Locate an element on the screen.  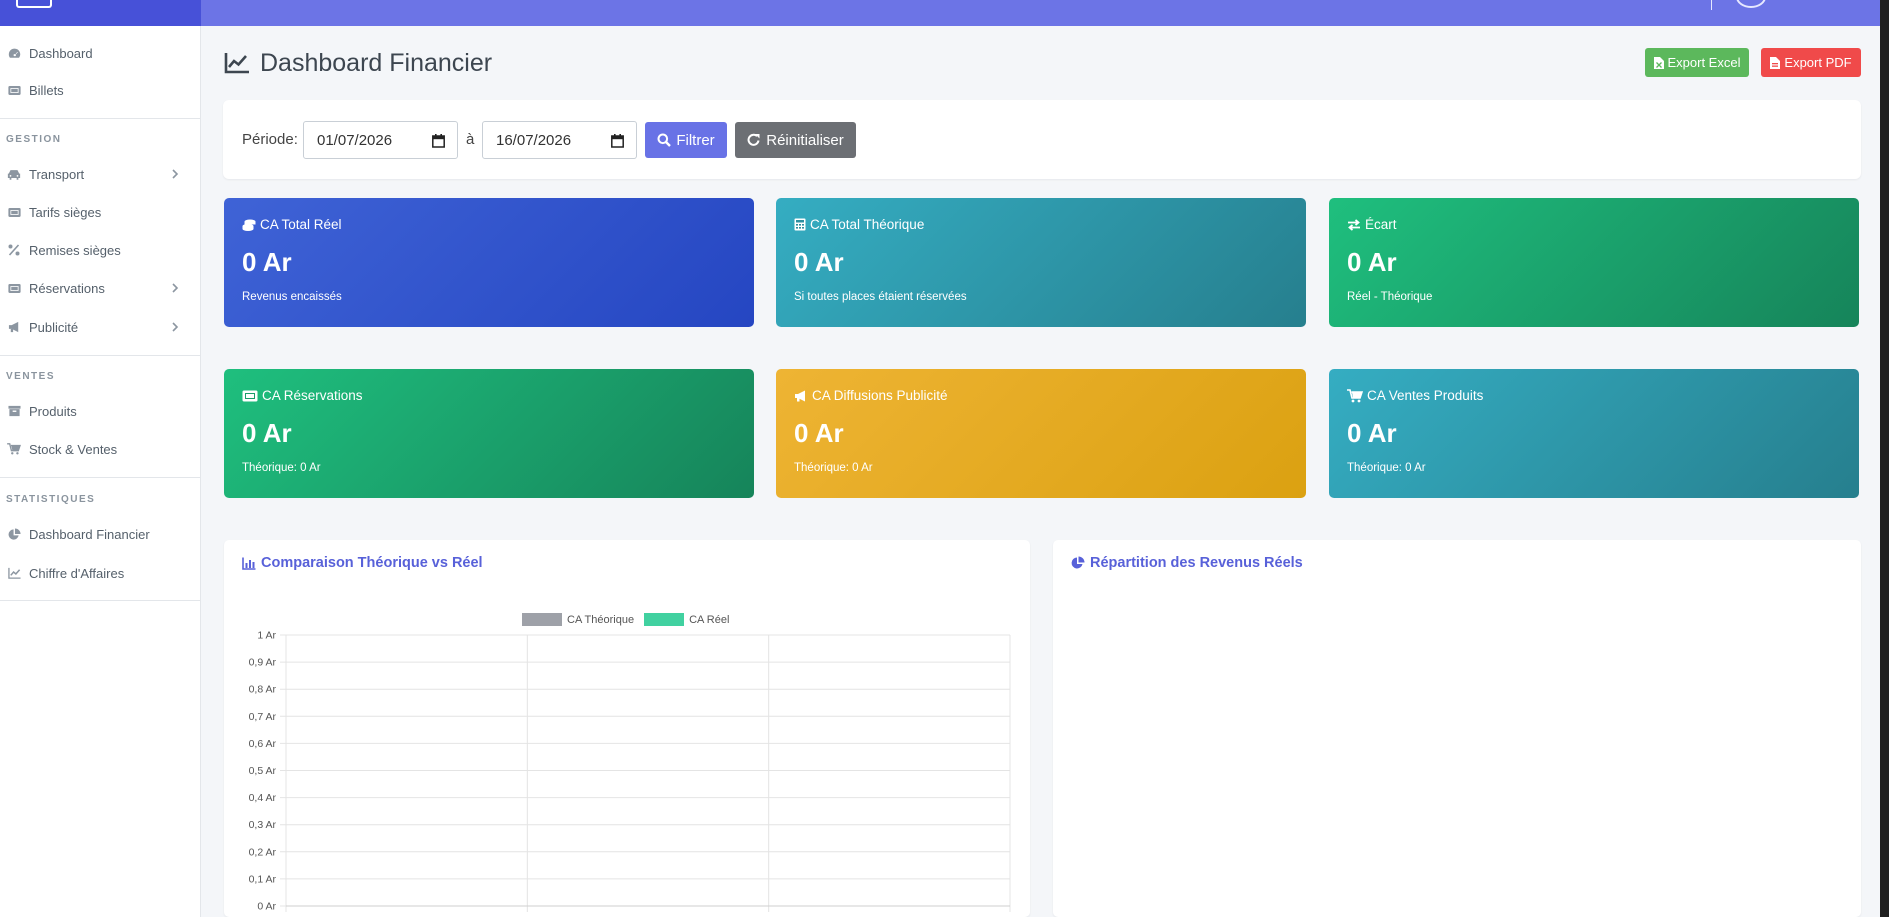
y-tick-label: 0,4 Ar is located at coordinates (263, 798).